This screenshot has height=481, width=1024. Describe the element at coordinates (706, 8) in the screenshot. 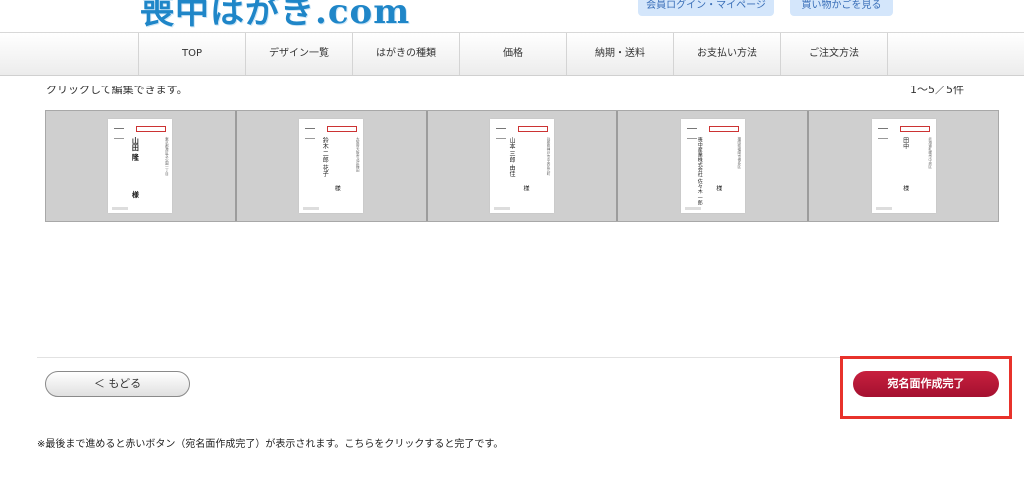

I see `member-login-button: 会員ログイン・マイページ` at that location.